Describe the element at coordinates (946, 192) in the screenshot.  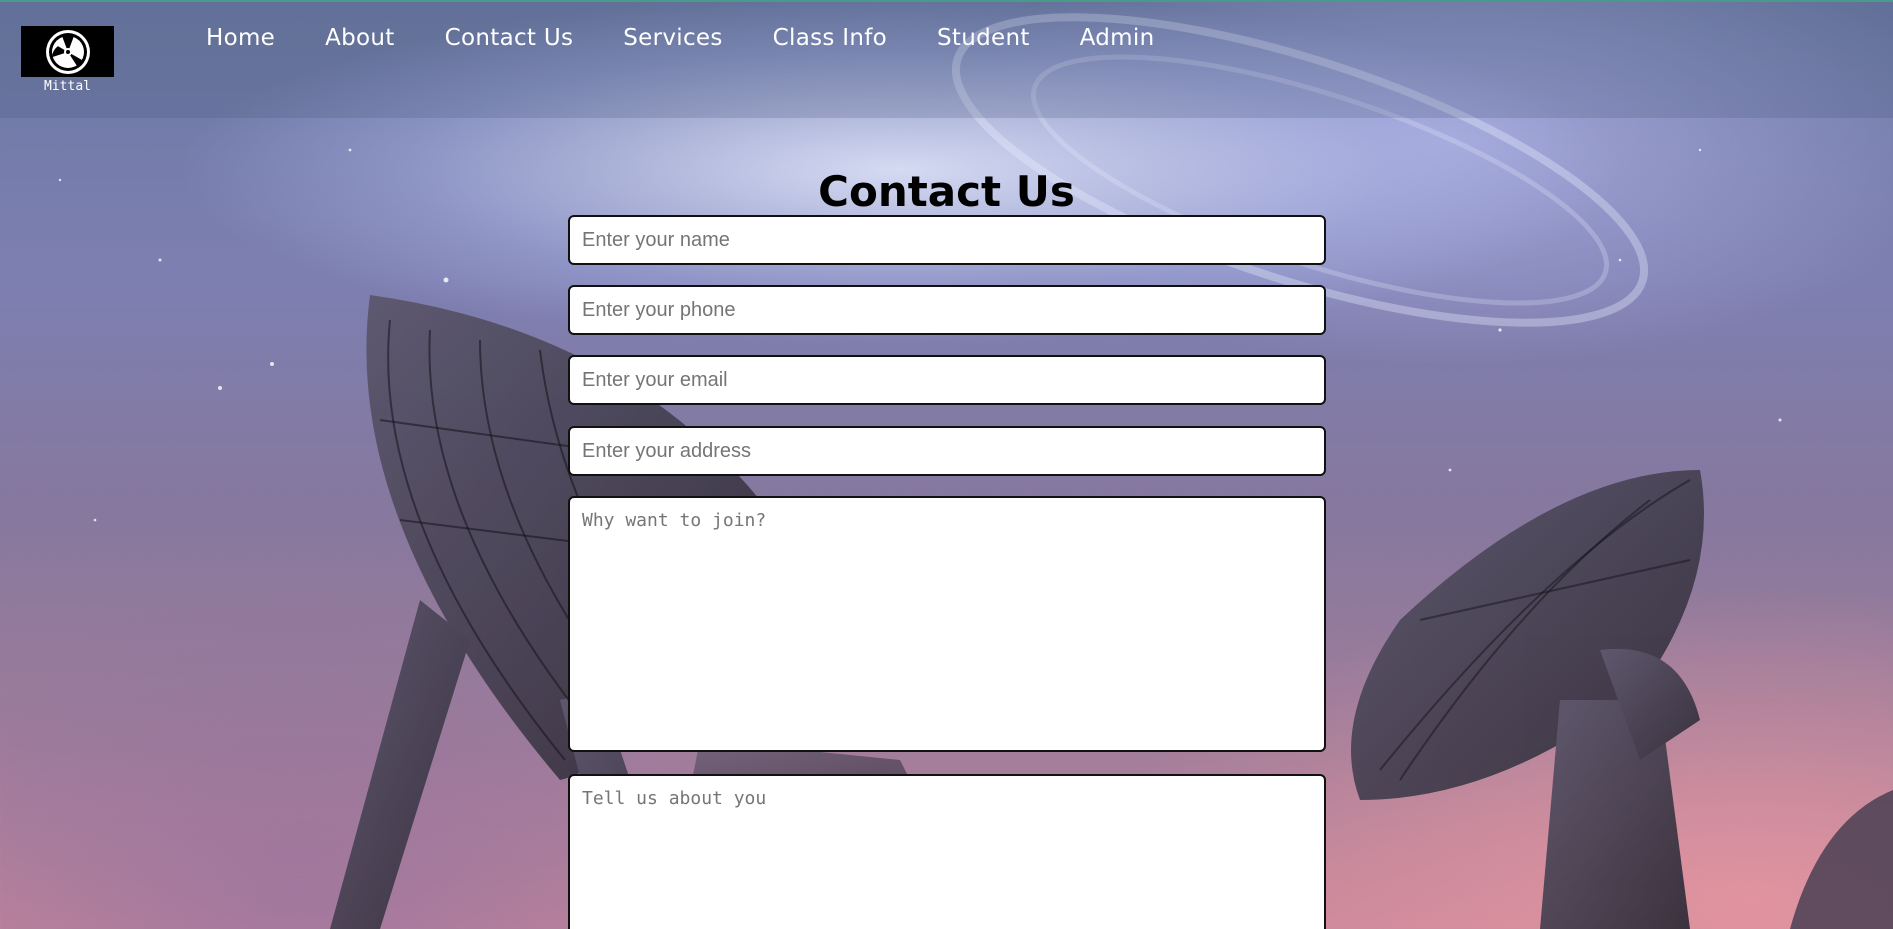
I see `page-title: Contact Us` at that location.